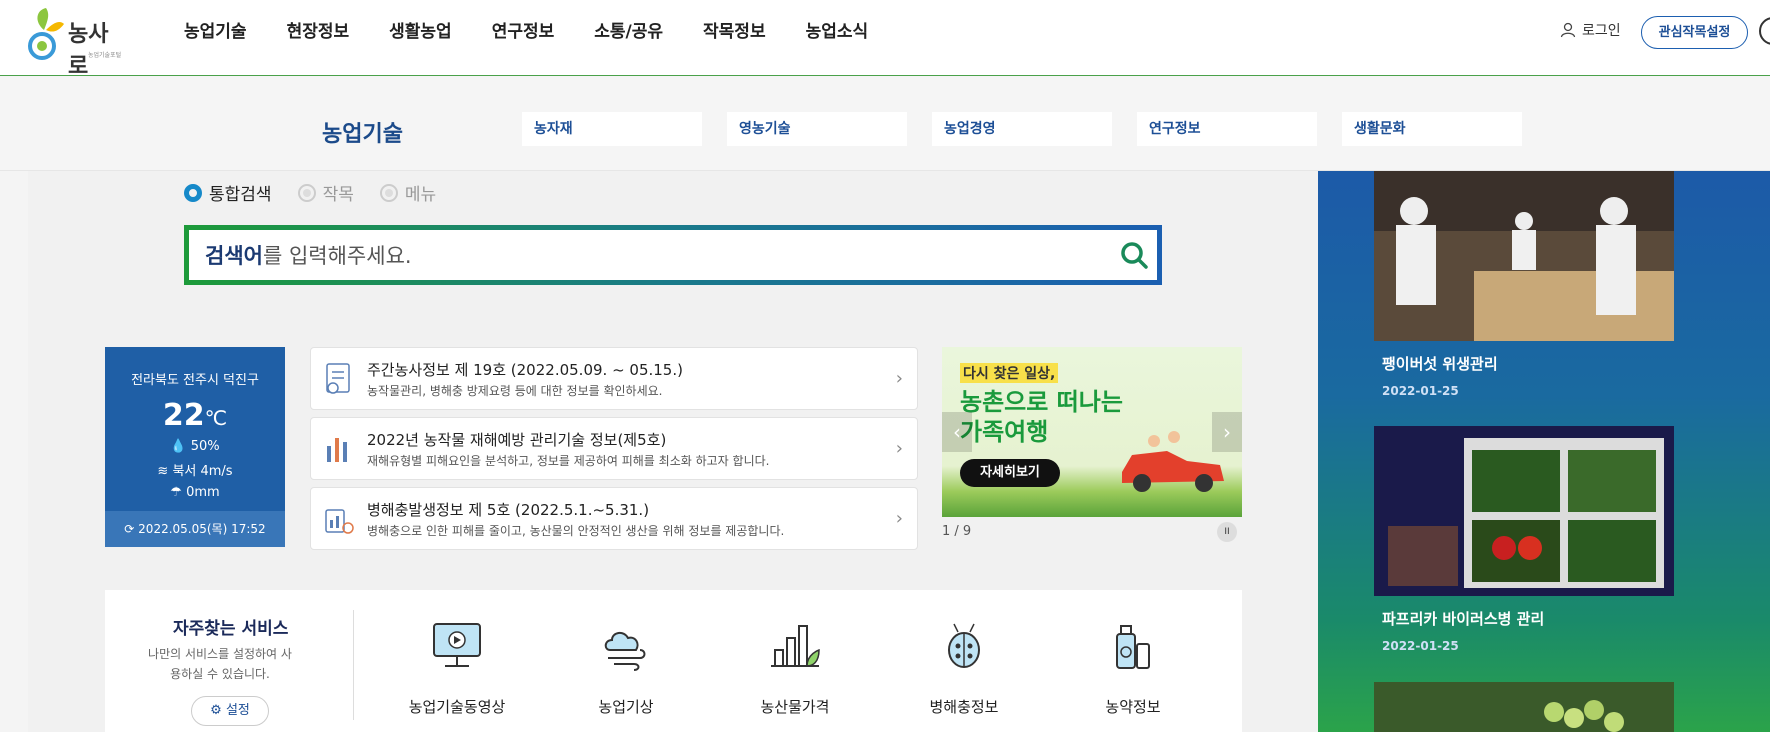 Image resolution: width=1770 pixels, height=732 pixels. What do you see at coordinates (339, 521) in the screenshot?
I see `pest-report-icon` at bounding box center [339, 521].